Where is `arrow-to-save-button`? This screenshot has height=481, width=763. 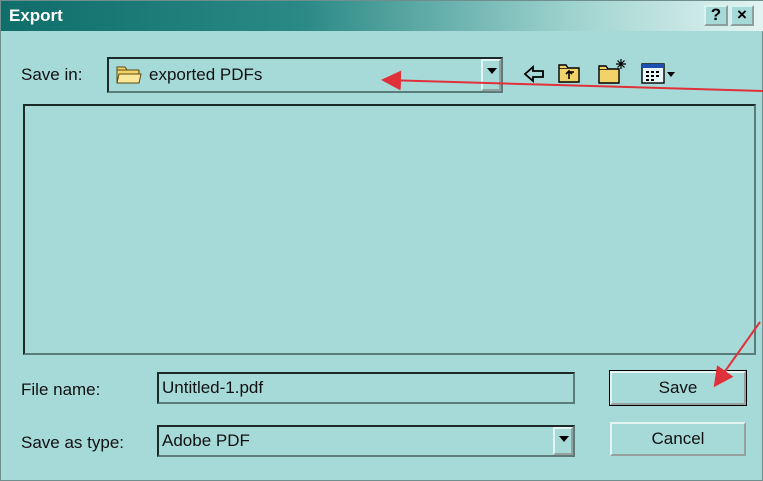 arrow-to-save-button is located at coordinates (737, 354).